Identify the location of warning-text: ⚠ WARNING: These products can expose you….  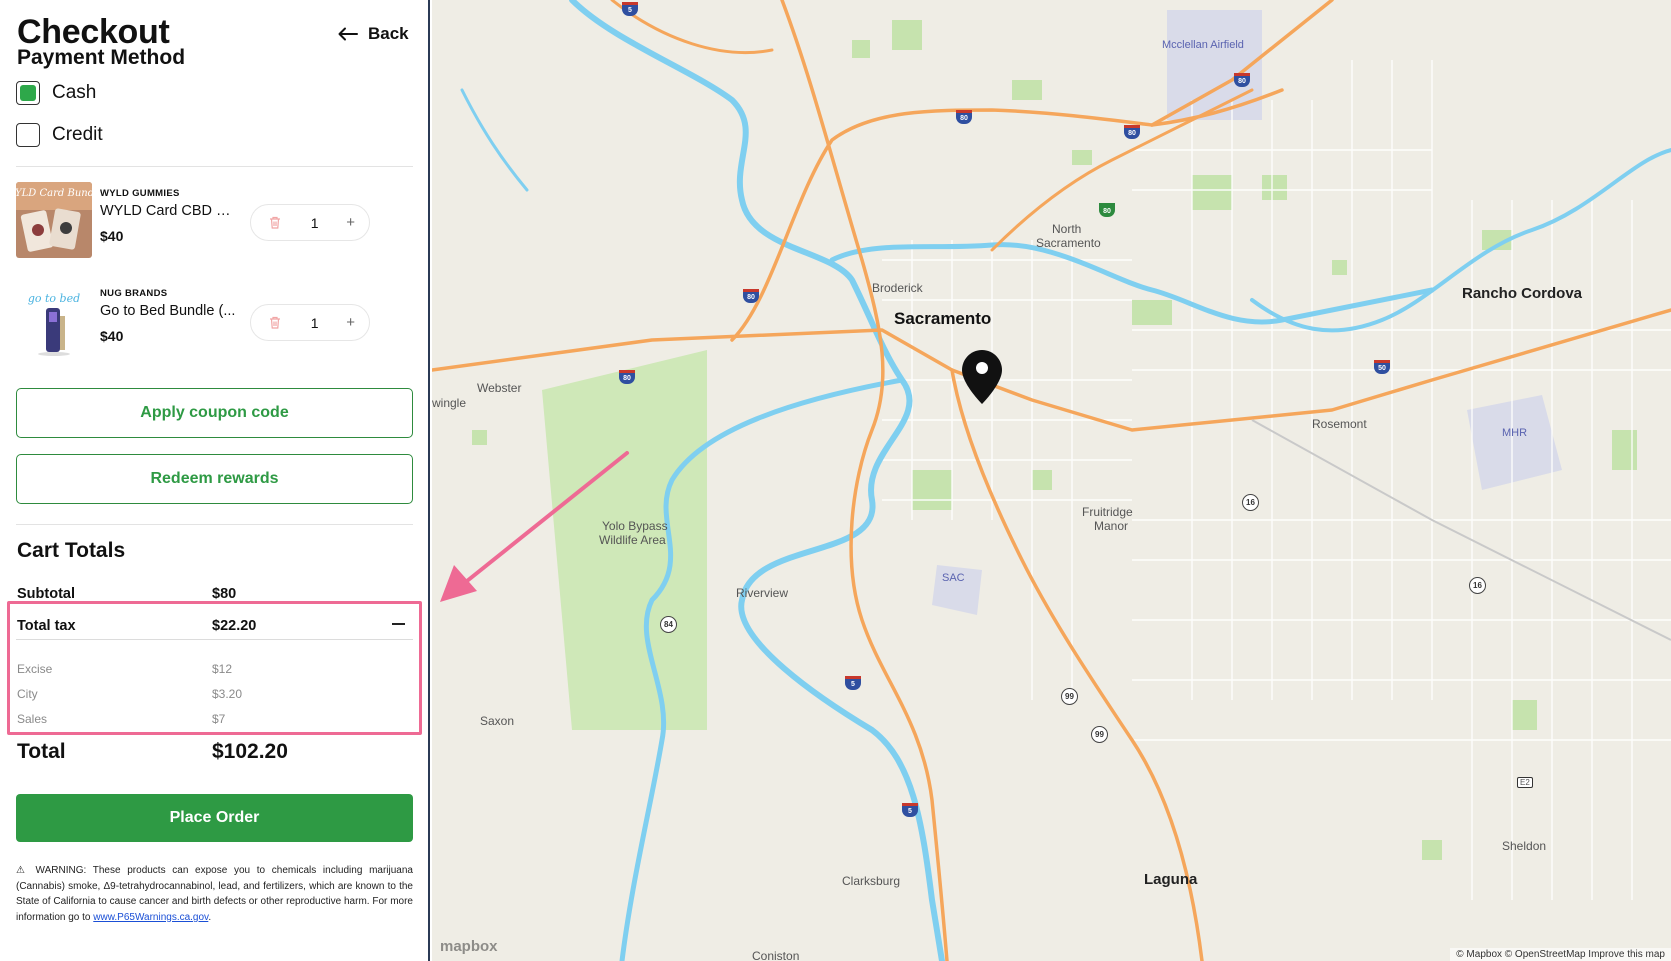
(214, 894).